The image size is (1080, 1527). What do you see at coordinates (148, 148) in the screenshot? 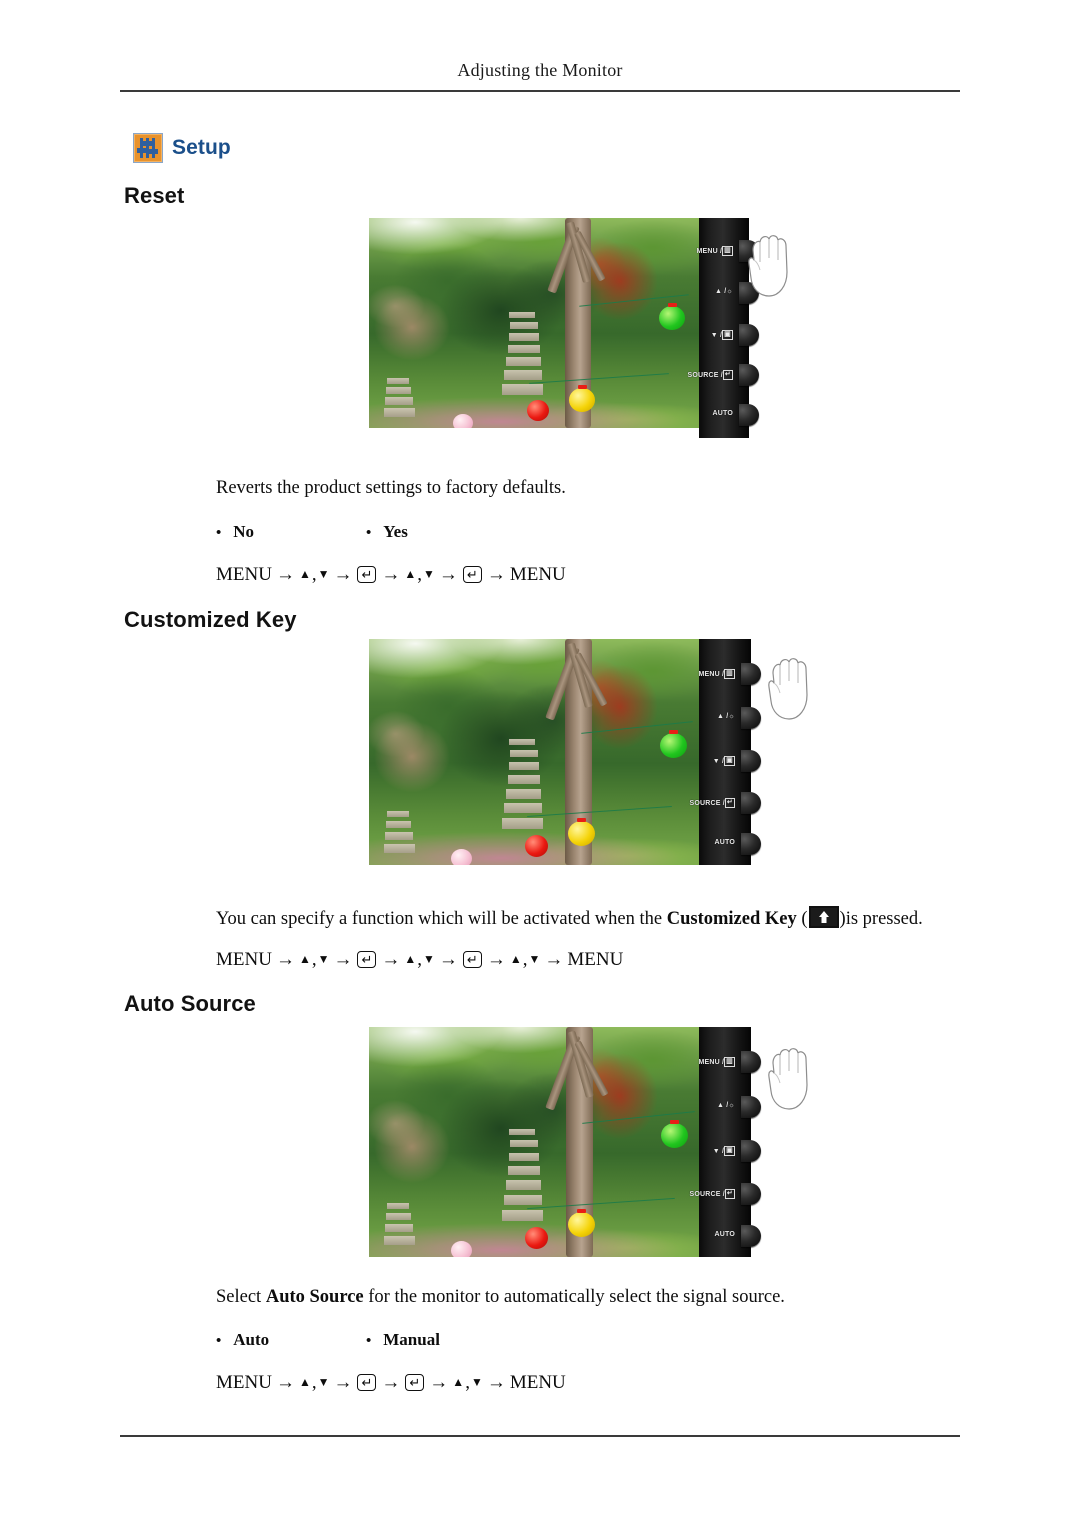
I see `setup-sliders-icon` at bounding box center [148, 148].